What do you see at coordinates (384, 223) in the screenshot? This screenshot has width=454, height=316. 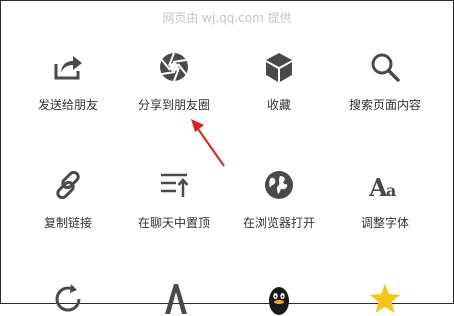 I see `adjust-font-label: 调整字体` at bounding box center [384, 223].